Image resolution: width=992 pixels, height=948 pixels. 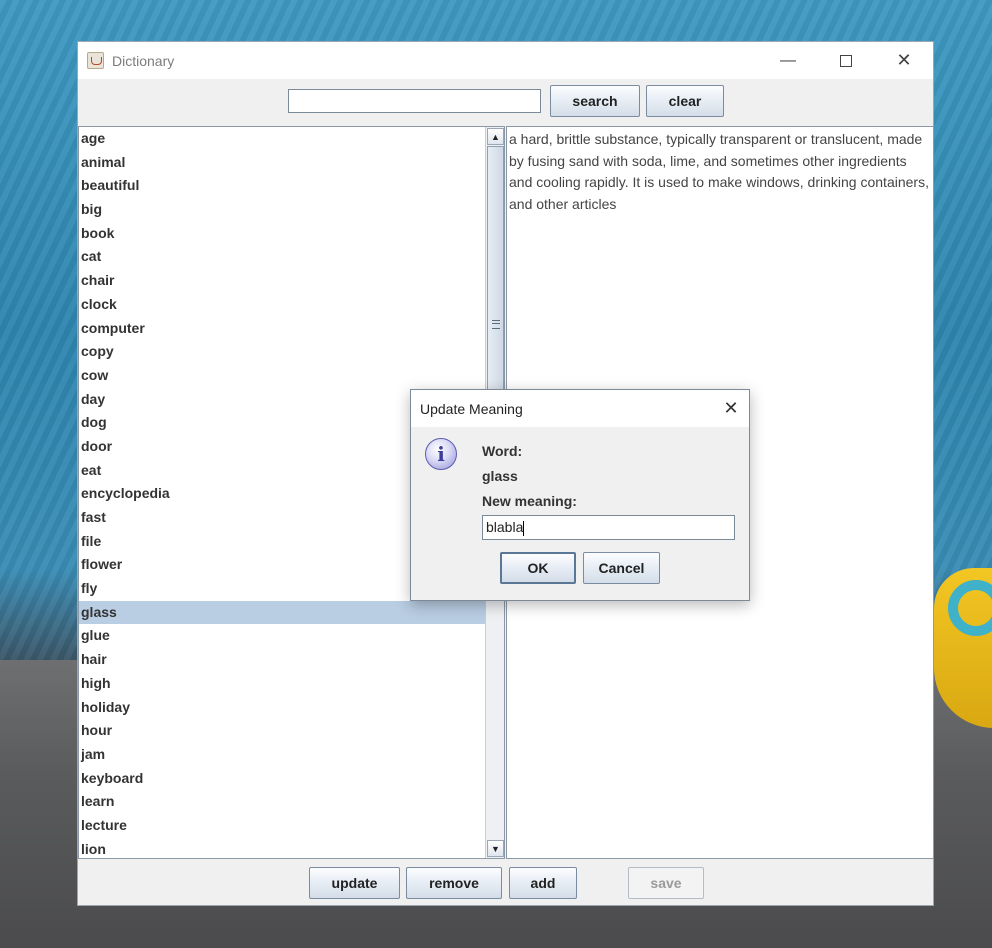 I want to click on list-item: animal, so click(x=282, y=163).